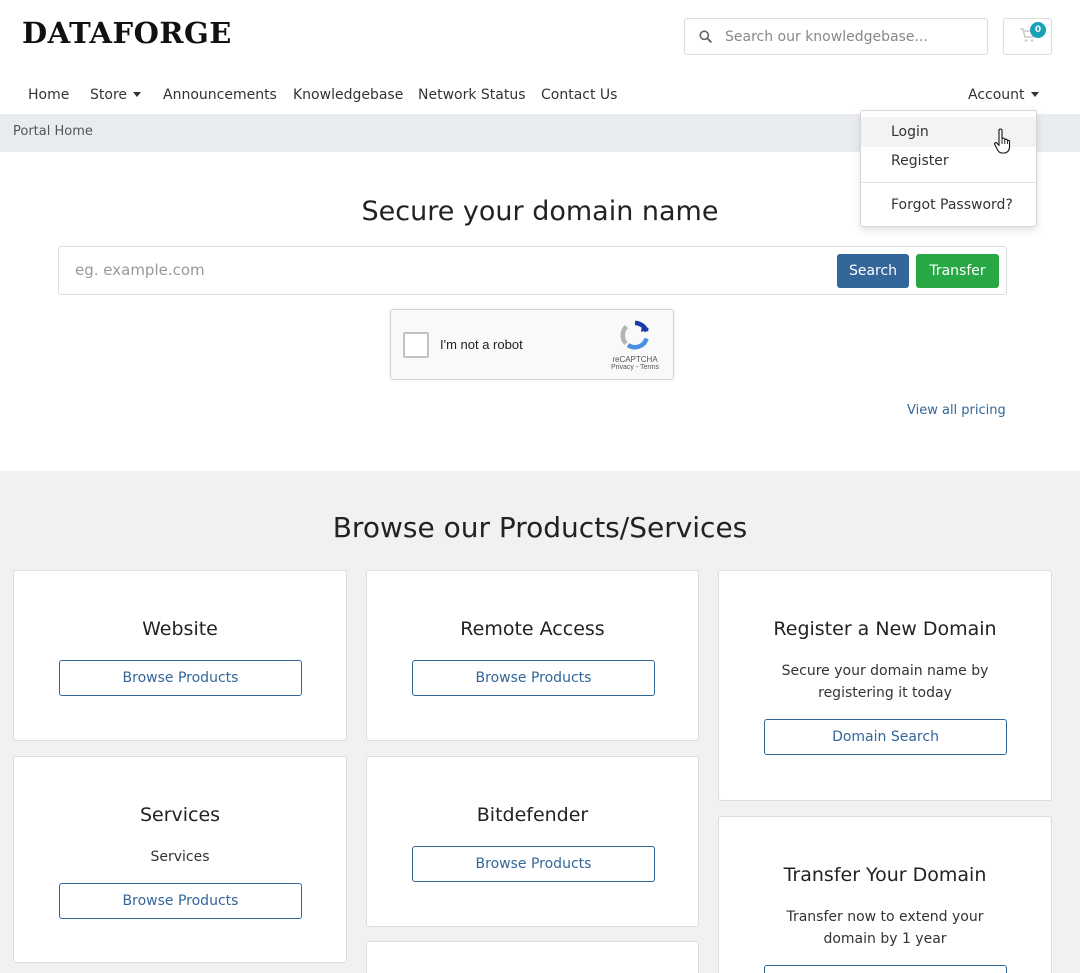 The width and height of the screenshot is (1080, 973). What do you see at coordinates (885, 737) in the screenshot?
I see `domain-search-card-button: Domain Search` at bounding box center [885, 737].